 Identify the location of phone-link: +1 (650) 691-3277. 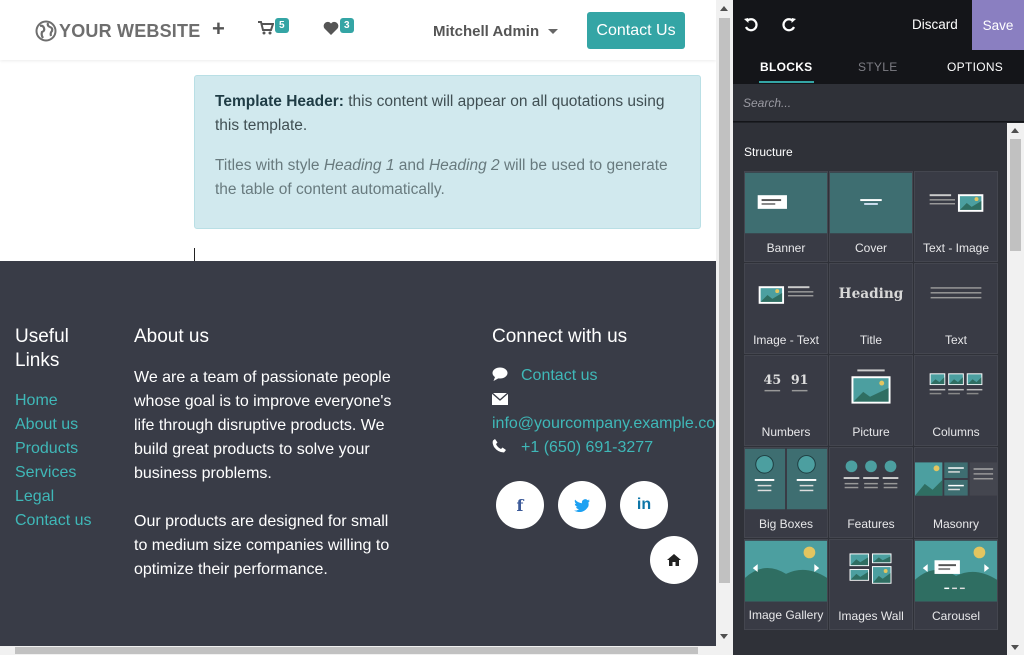
(587, 448).